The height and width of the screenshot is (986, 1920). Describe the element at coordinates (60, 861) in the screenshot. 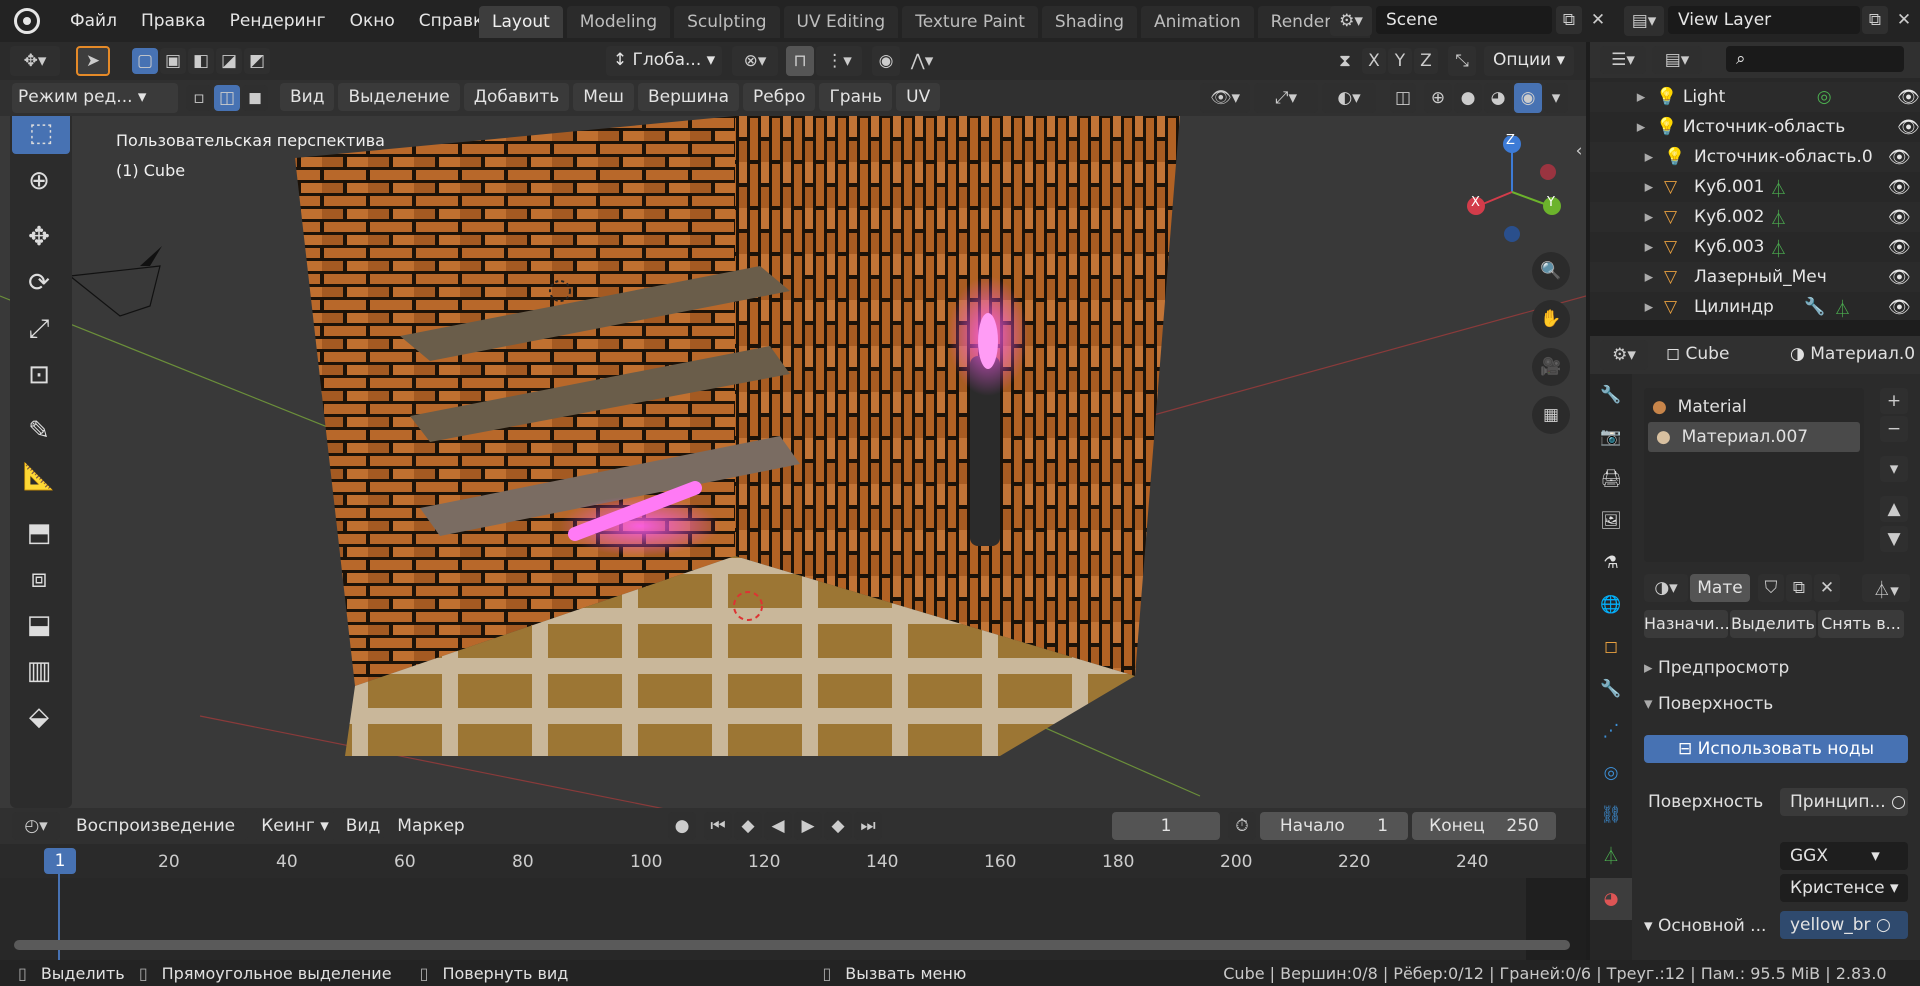

I see `playhead-frame: 1` at that location.